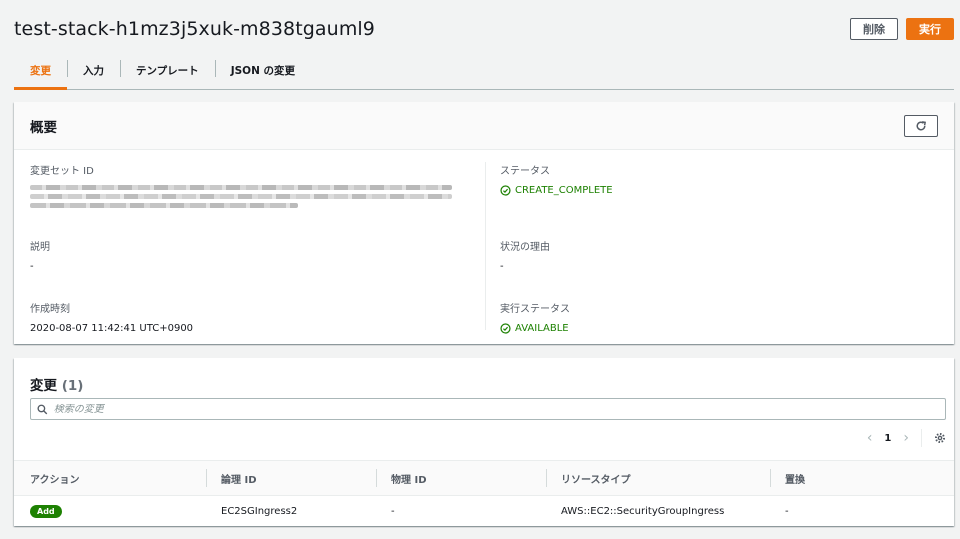  I want to click on refresh-button, so click(921, 125).